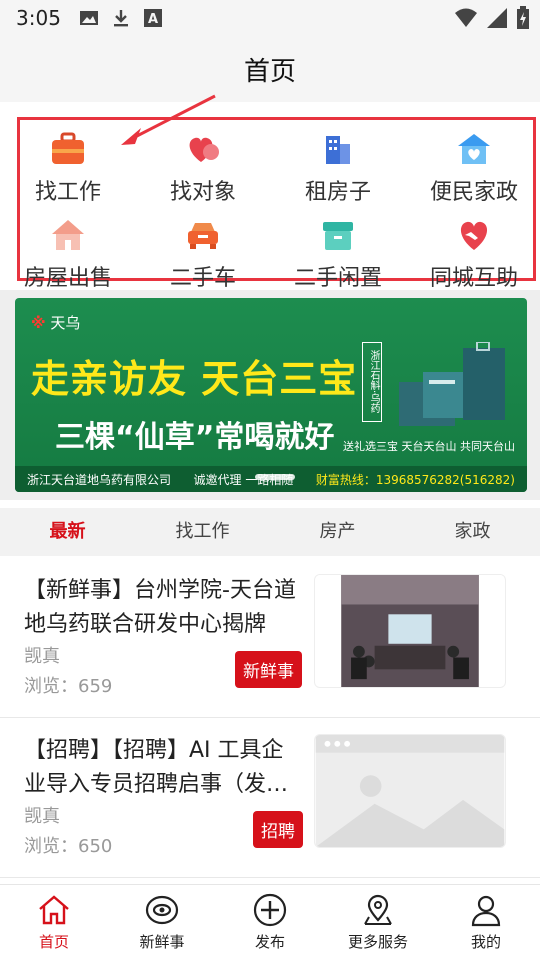  I want to click on user-icon, so click(486, 911).